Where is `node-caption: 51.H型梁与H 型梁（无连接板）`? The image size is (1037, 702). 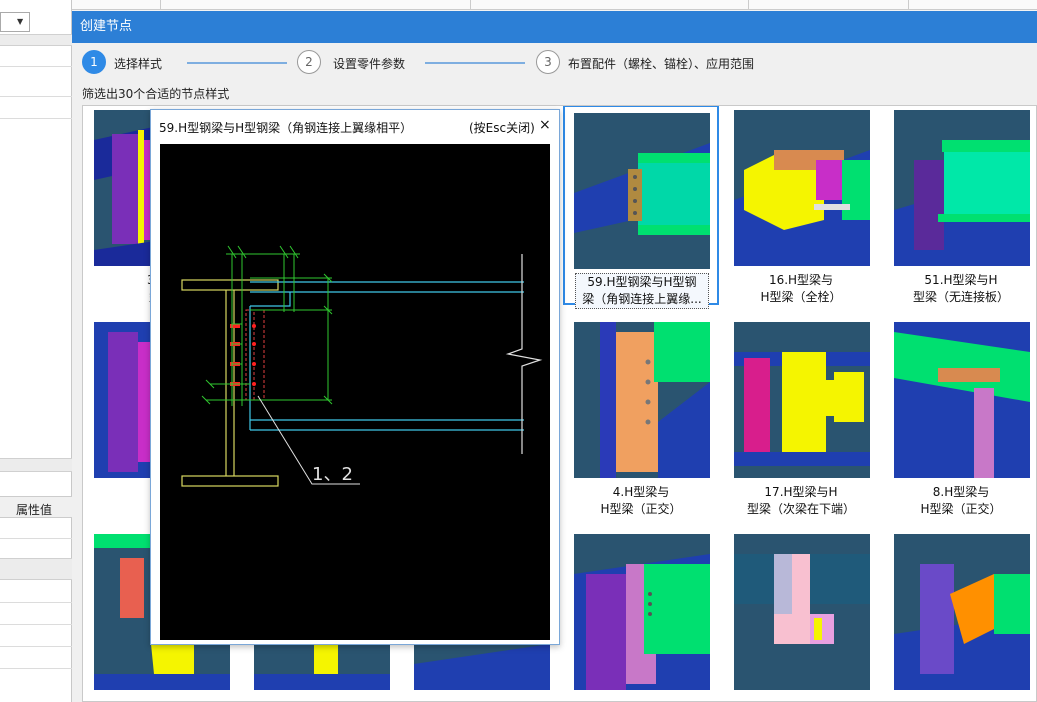
node-caption: 51.H型梁与H 型梁（无连接板） is located at coordinates (960, 288).